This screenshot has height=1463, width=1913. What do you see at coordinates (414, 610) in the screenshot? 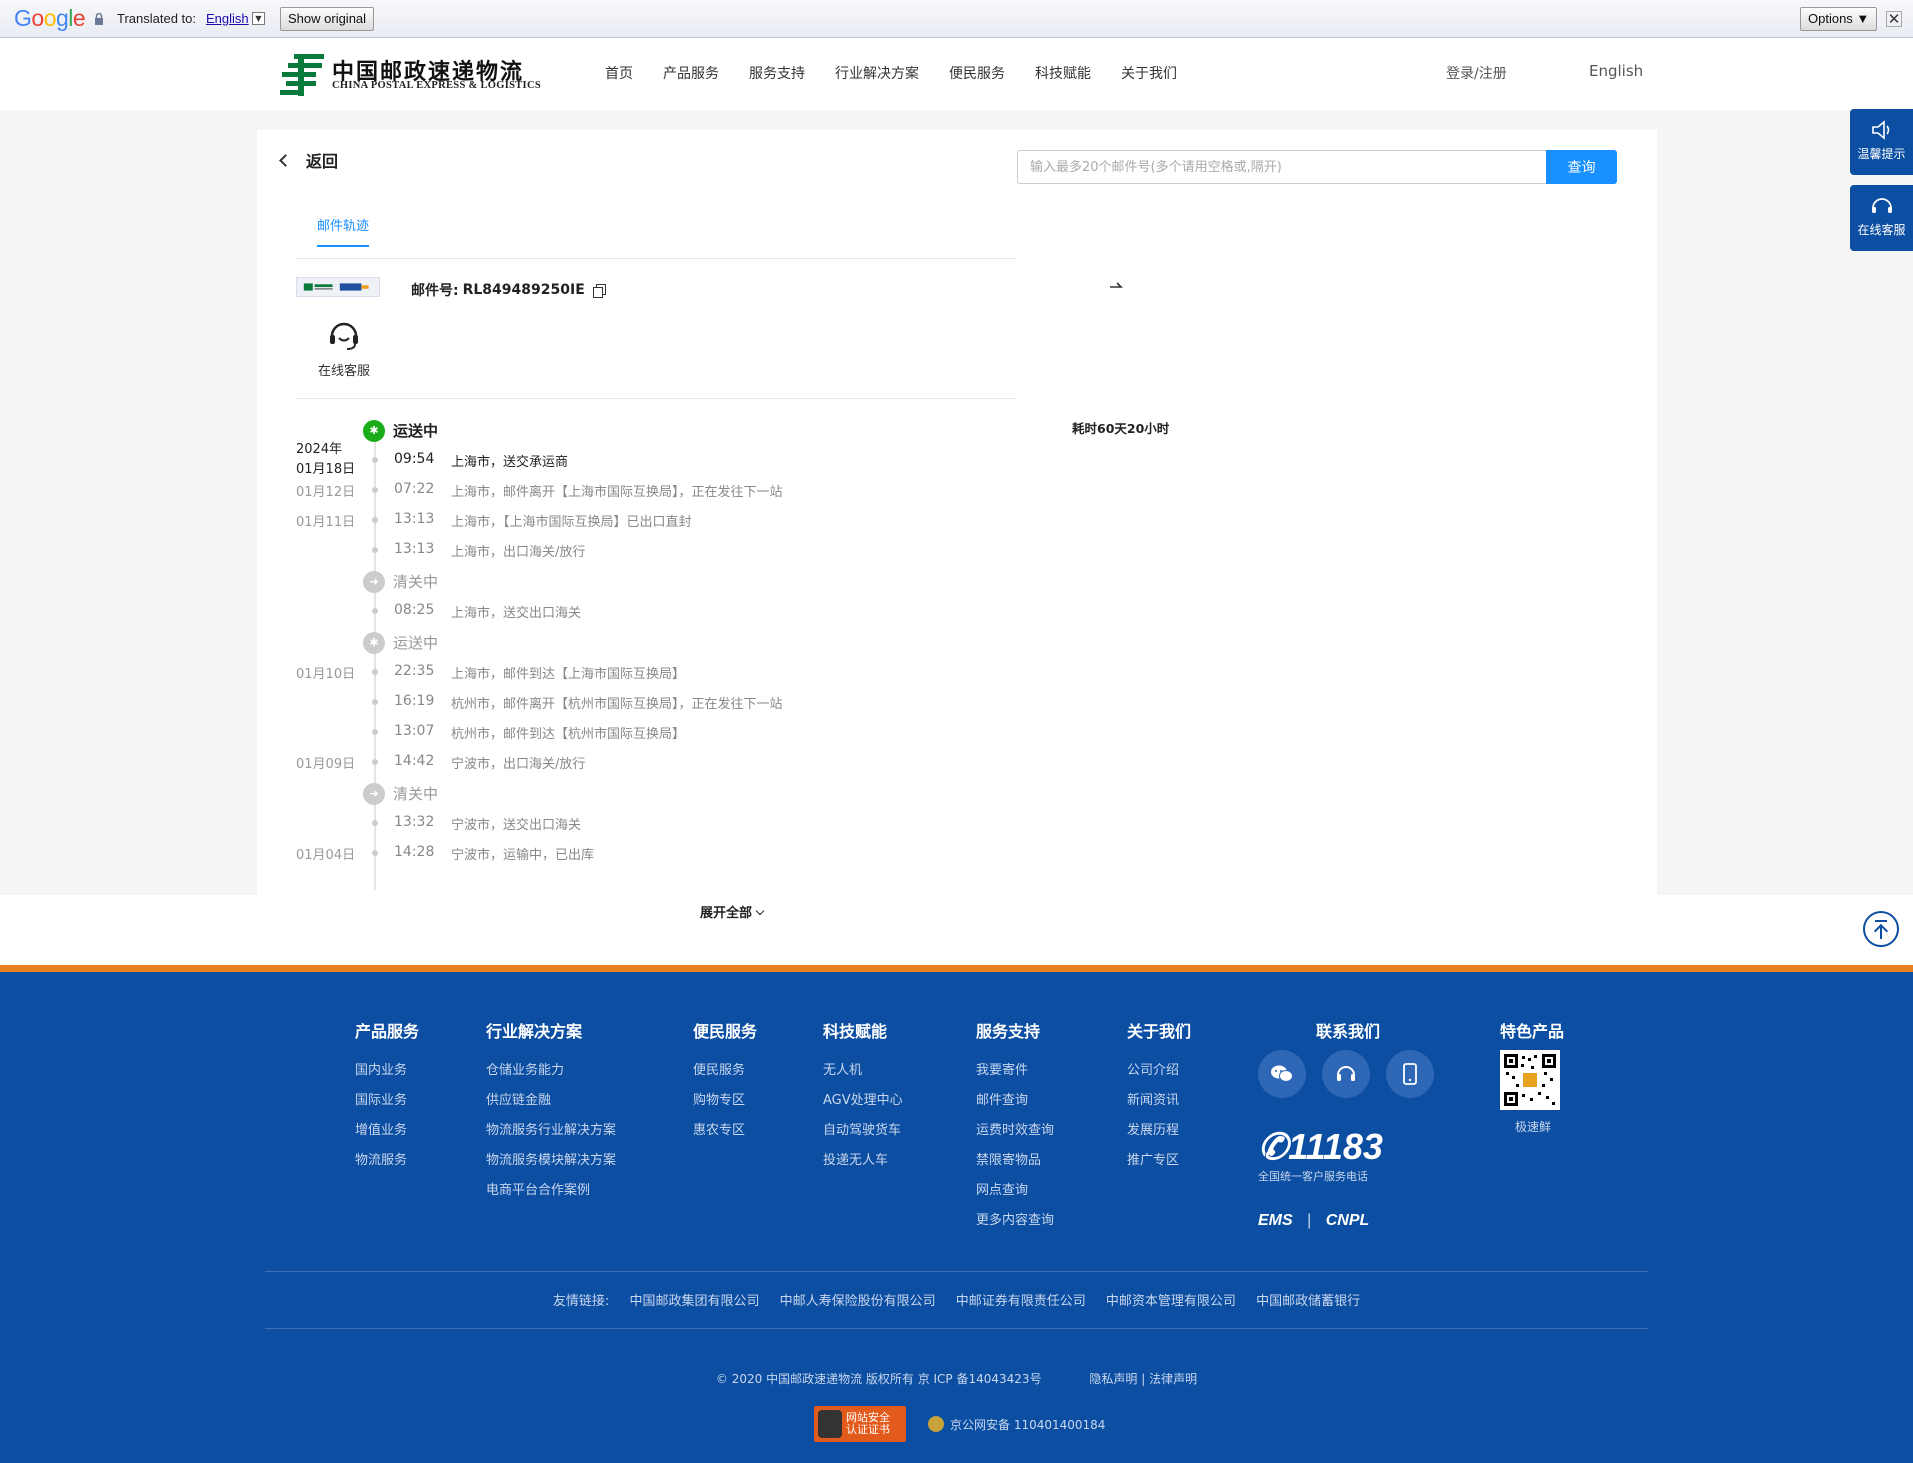
I see `event-time: 08:25` at bounding box center [414, 610].